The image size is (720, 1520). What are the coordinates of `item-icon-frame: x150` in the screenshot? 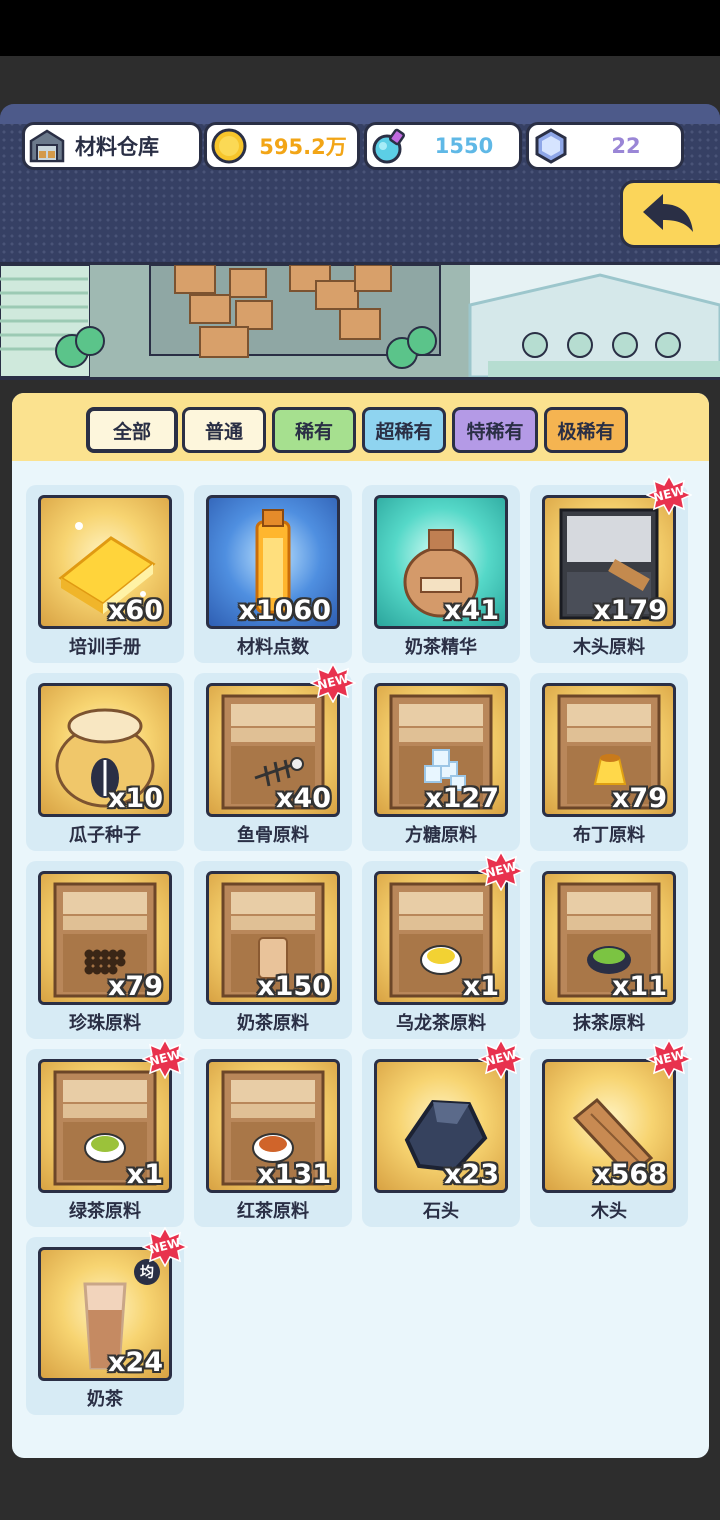 It's located at (273, 938).